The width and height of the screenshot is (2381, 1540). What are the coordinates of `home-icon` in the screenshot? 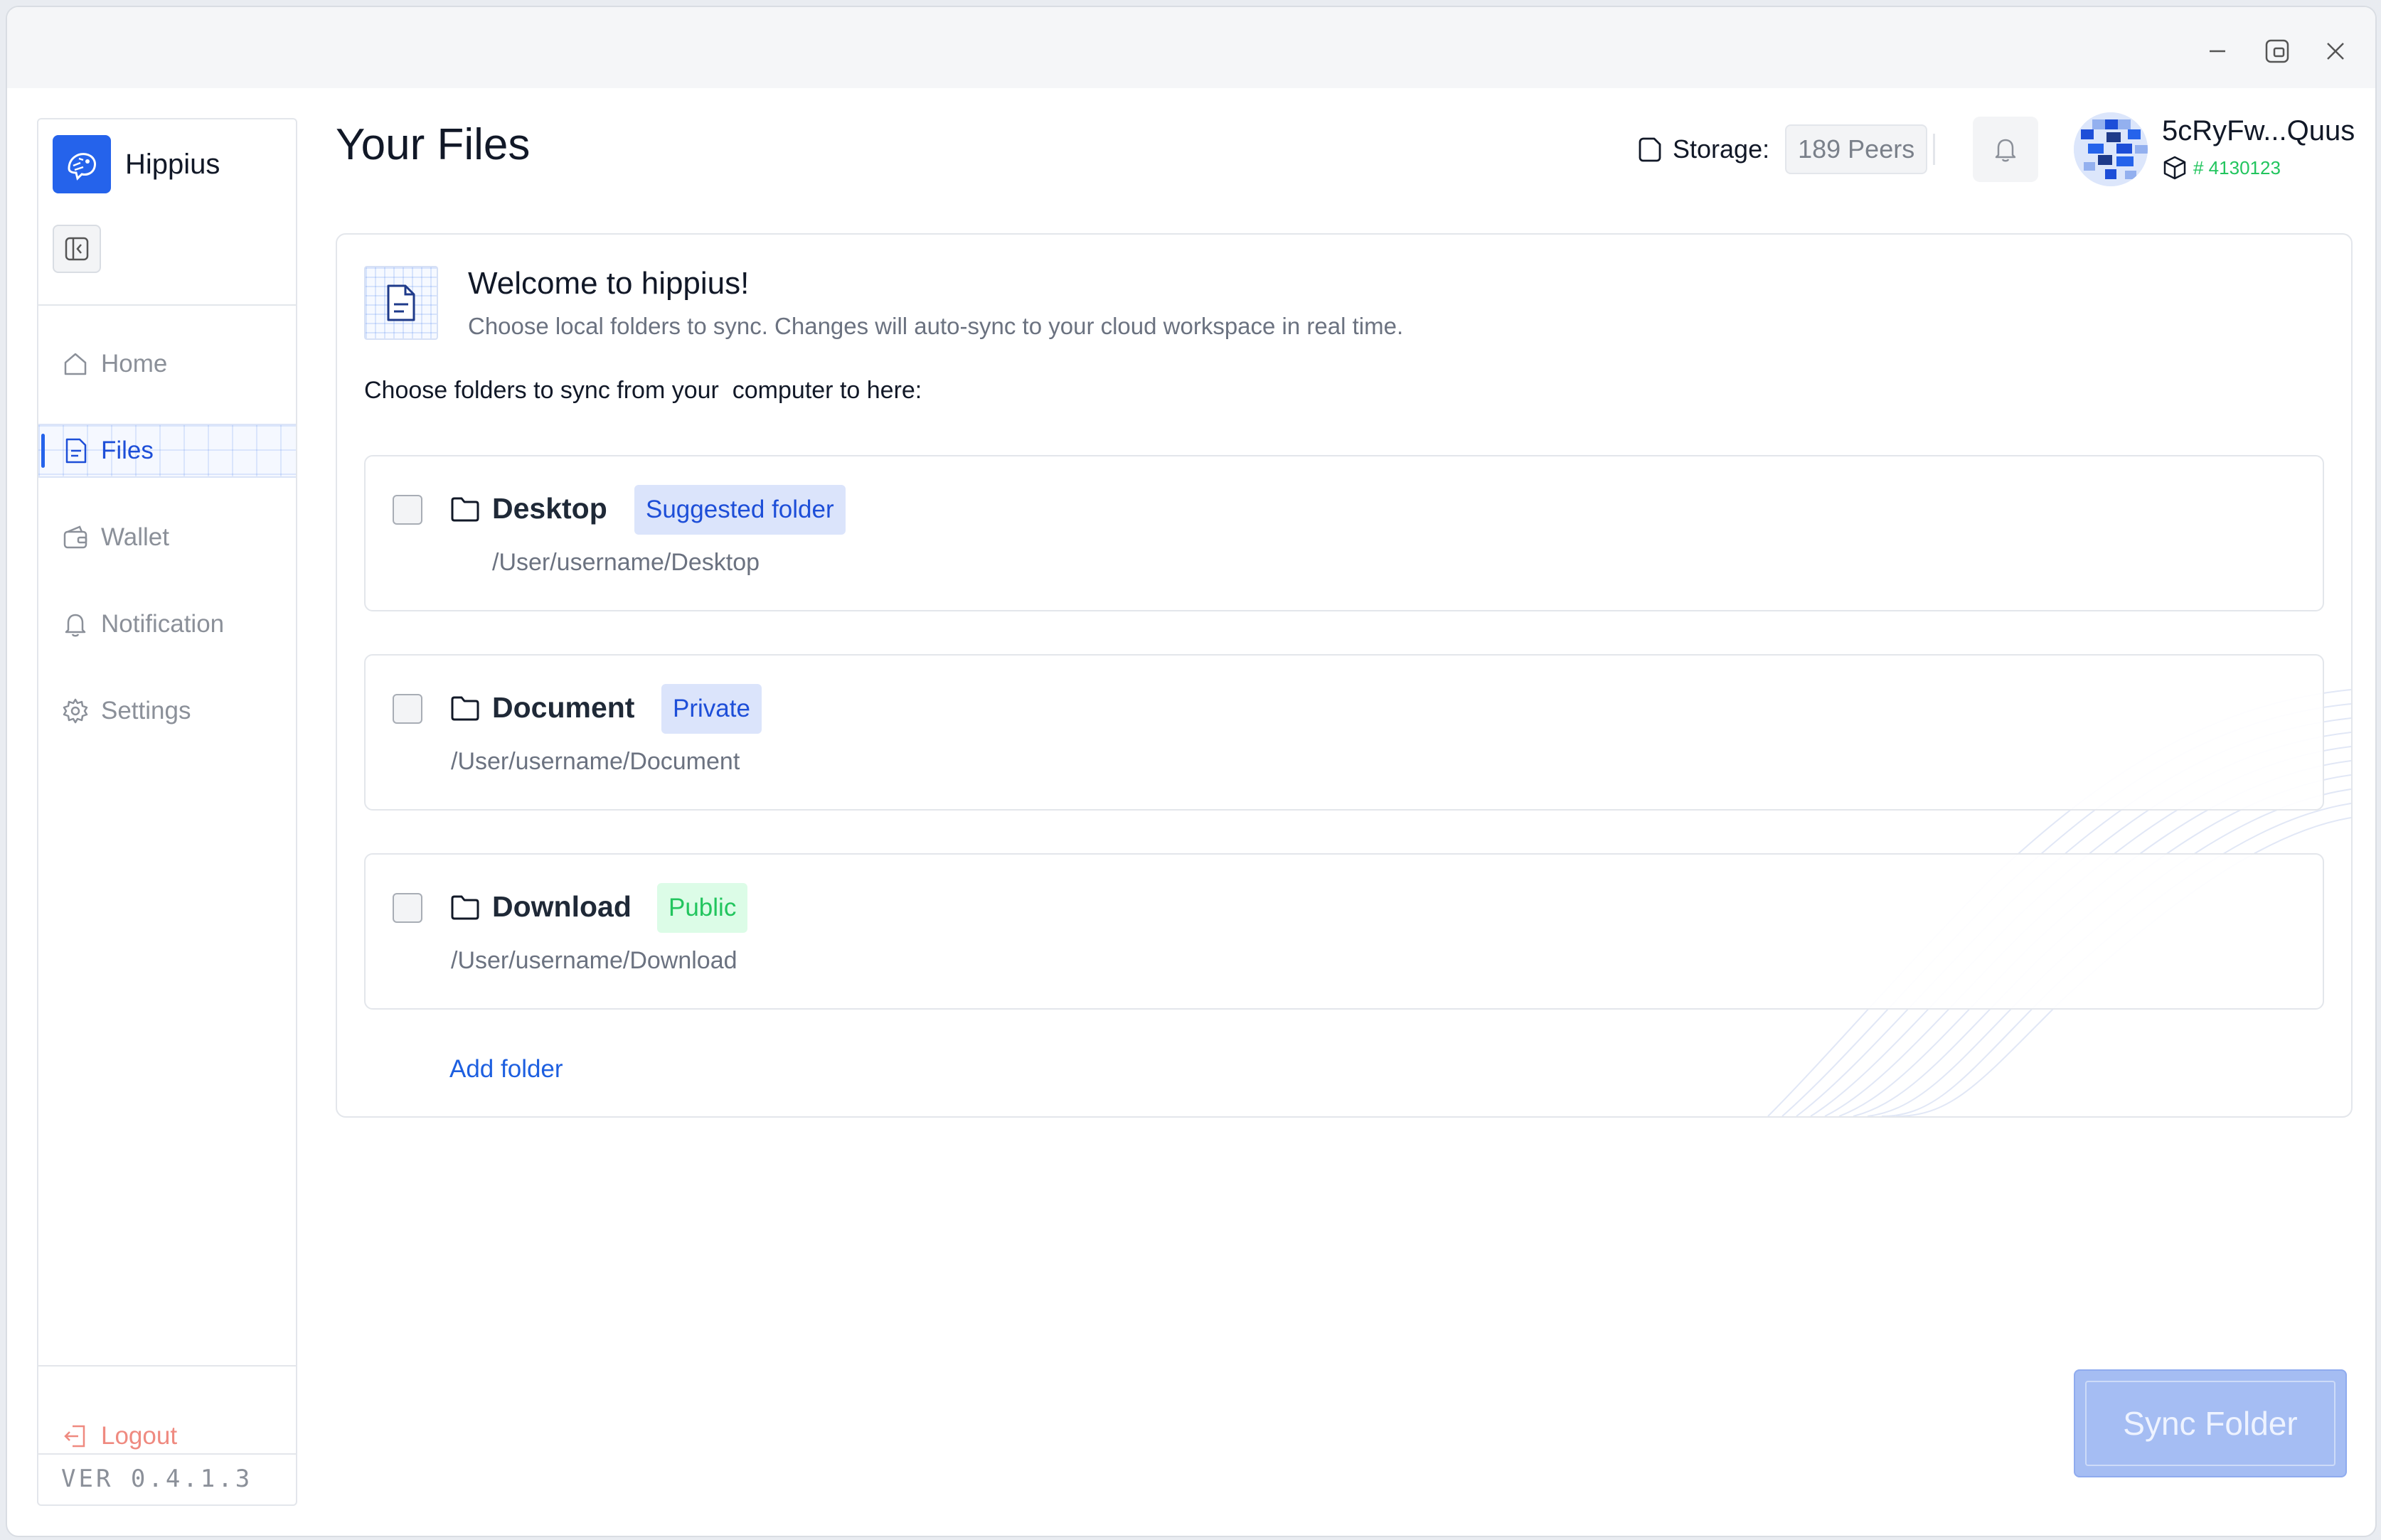 It's located at (75, 364).